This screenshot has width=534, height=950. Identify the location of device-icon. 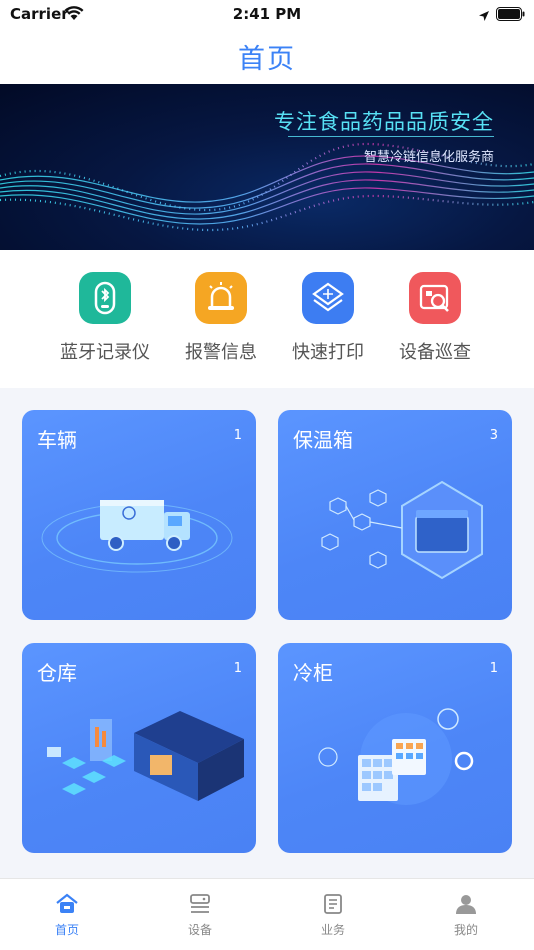
(200, 903).